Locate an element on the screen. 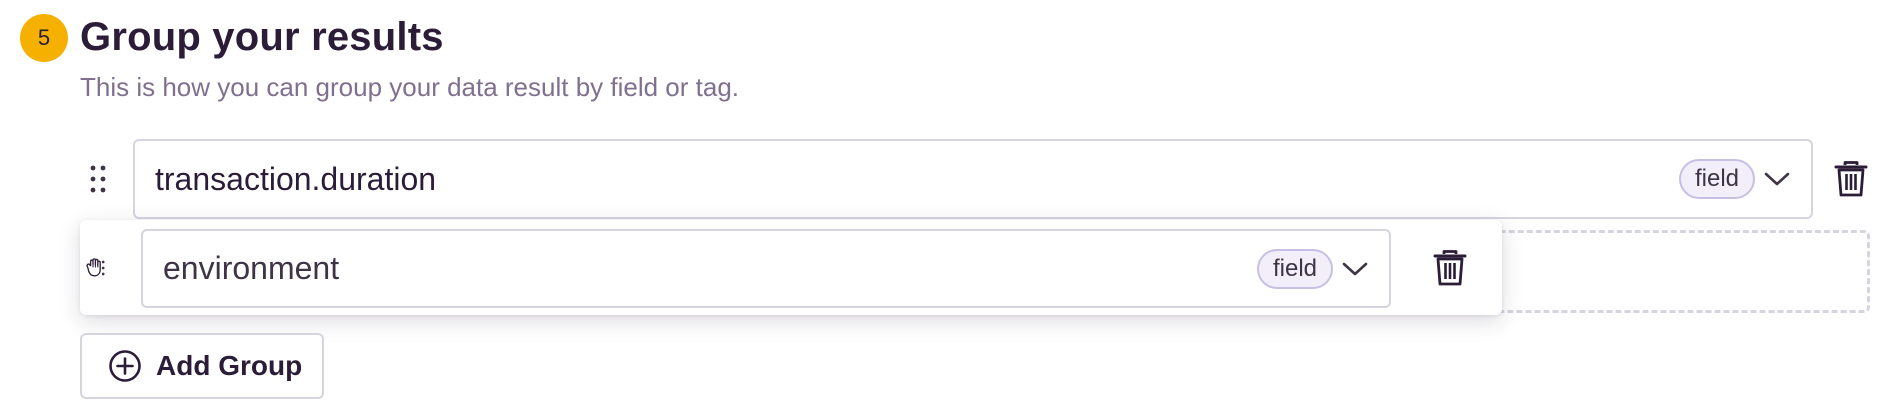 This screenshot has height=415, width=1891. group-field-select: environment field is located at coordinates (766, 268).